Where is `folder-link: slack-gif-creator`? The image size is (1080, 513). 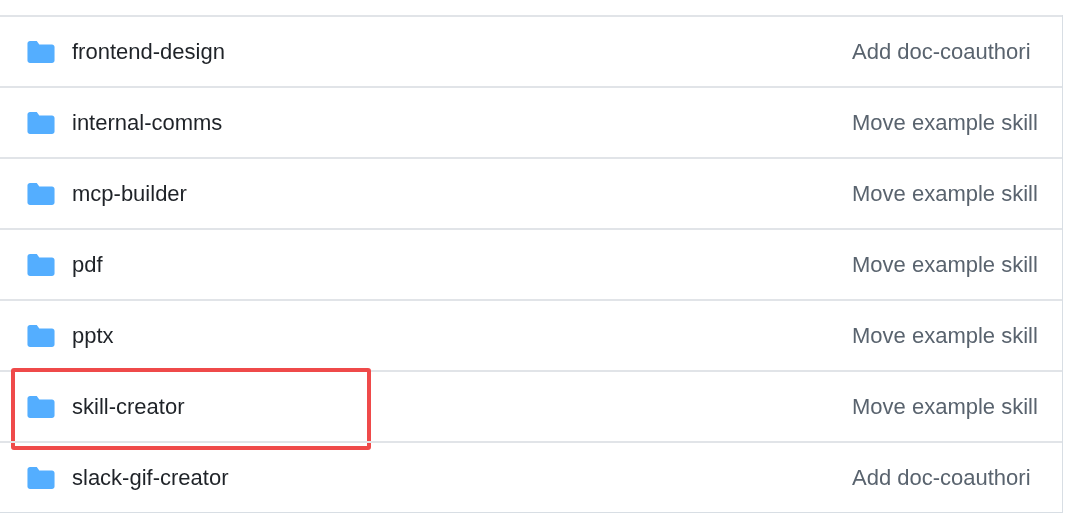
folder-link: slack-gif-creator is located at coordinates (150, 477).